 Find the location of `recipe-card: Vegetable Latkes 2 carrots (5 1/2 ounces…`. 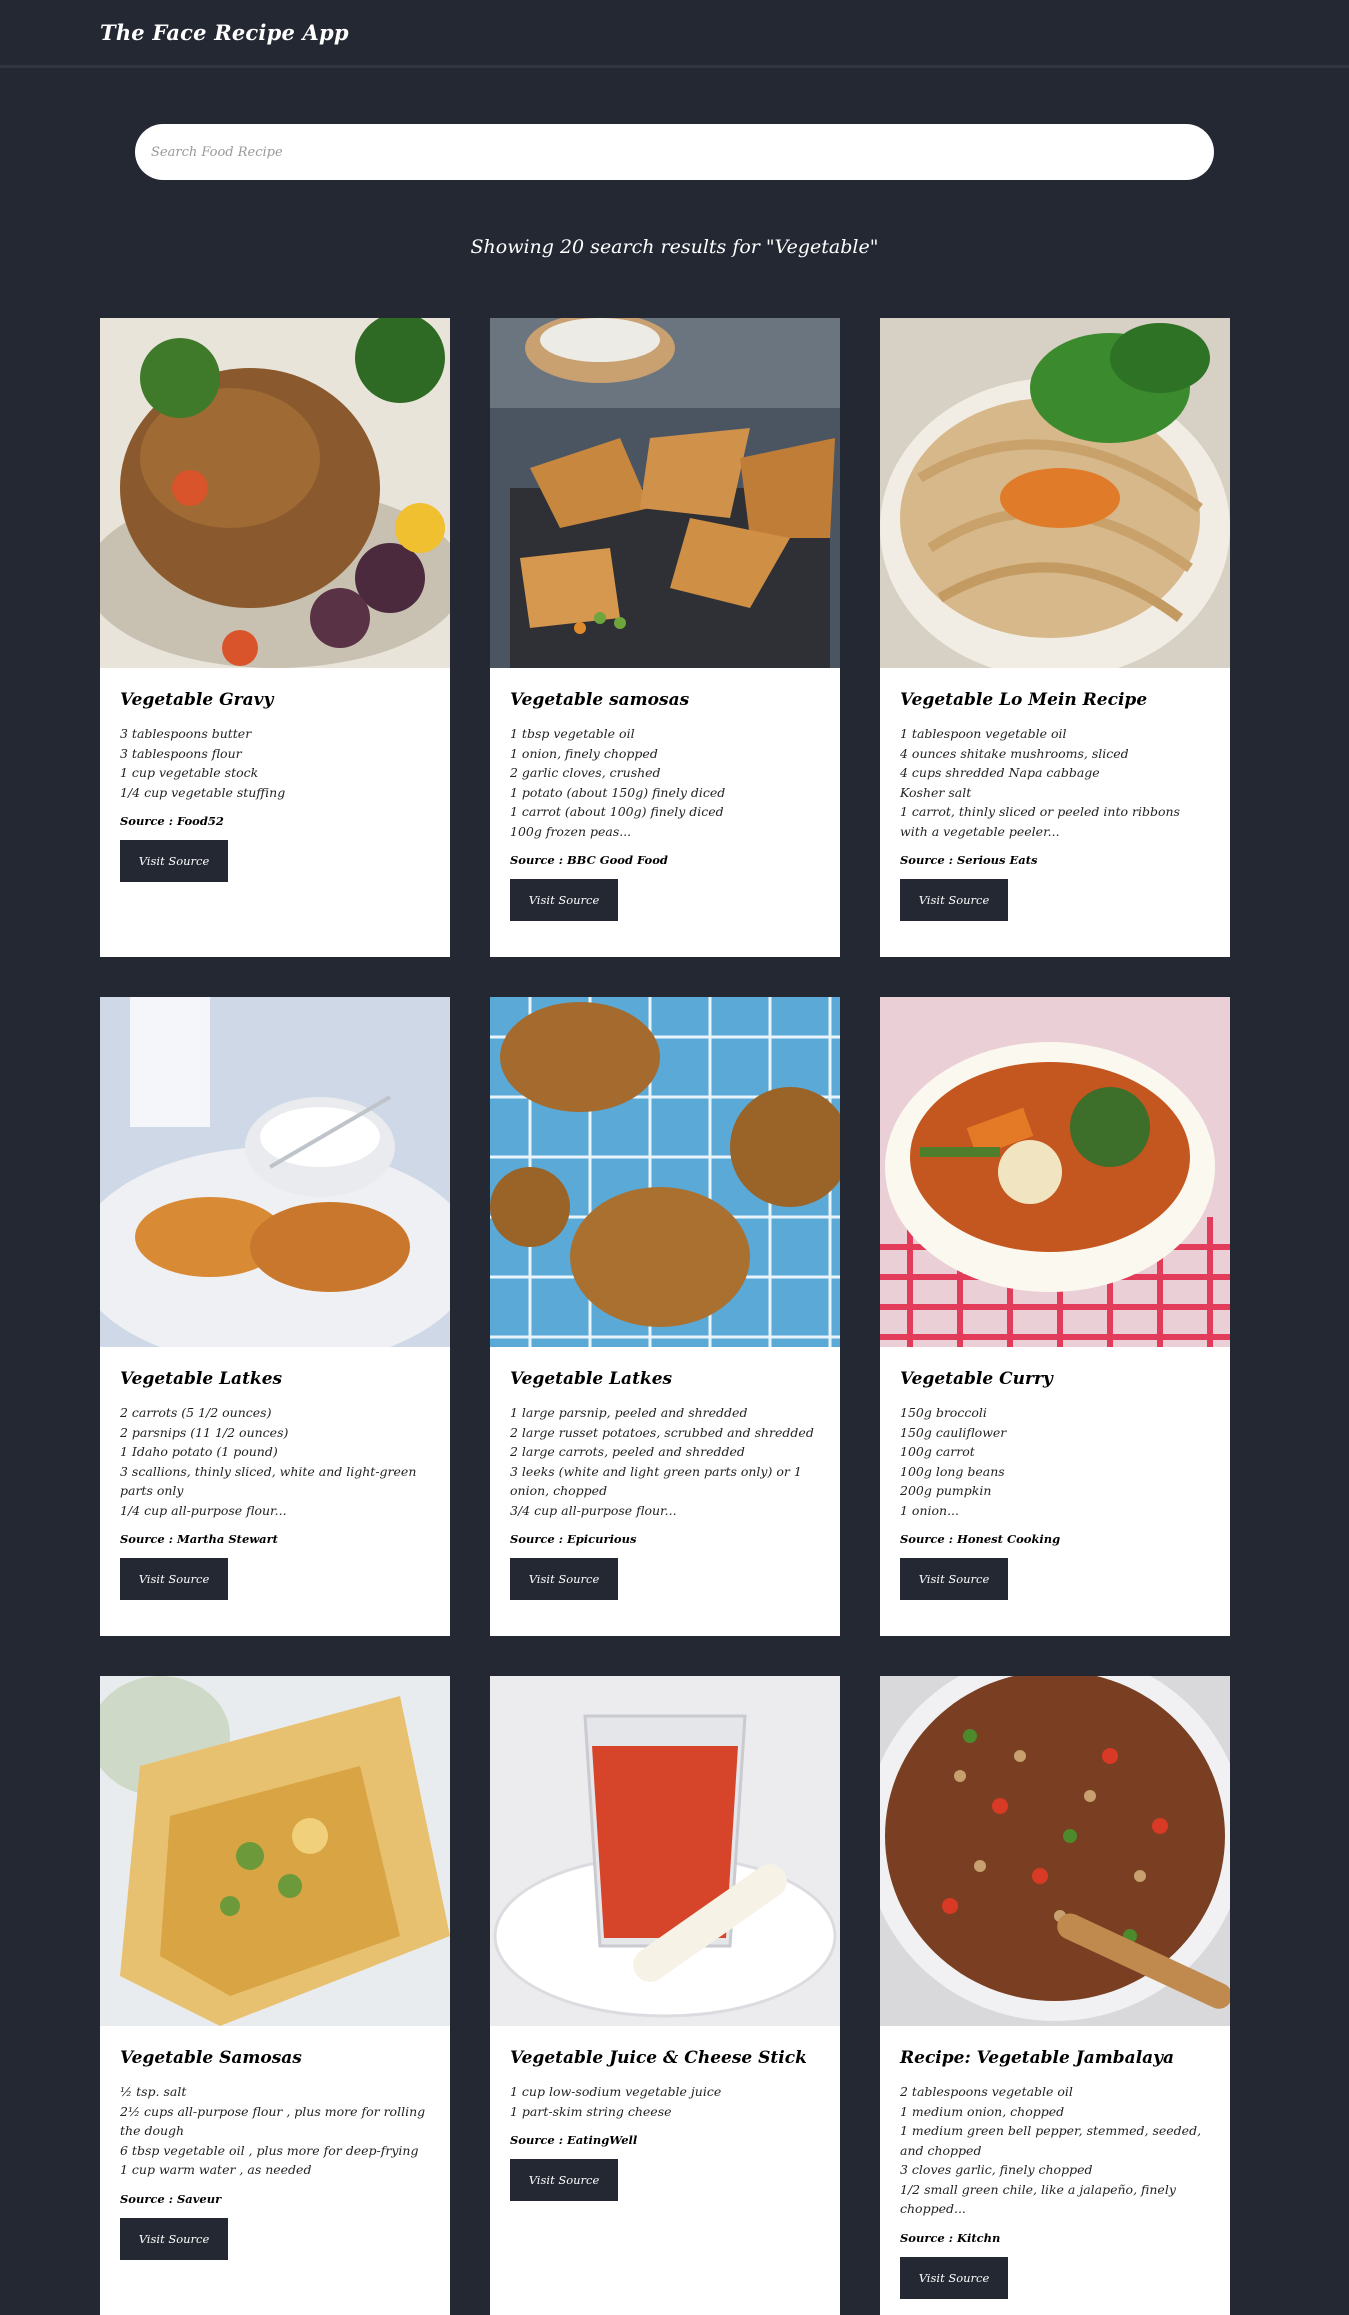

recipe-card: Vegetable Latkes 2 carrots (5 1/2 ounces… is located at coordinates (275, 1316).